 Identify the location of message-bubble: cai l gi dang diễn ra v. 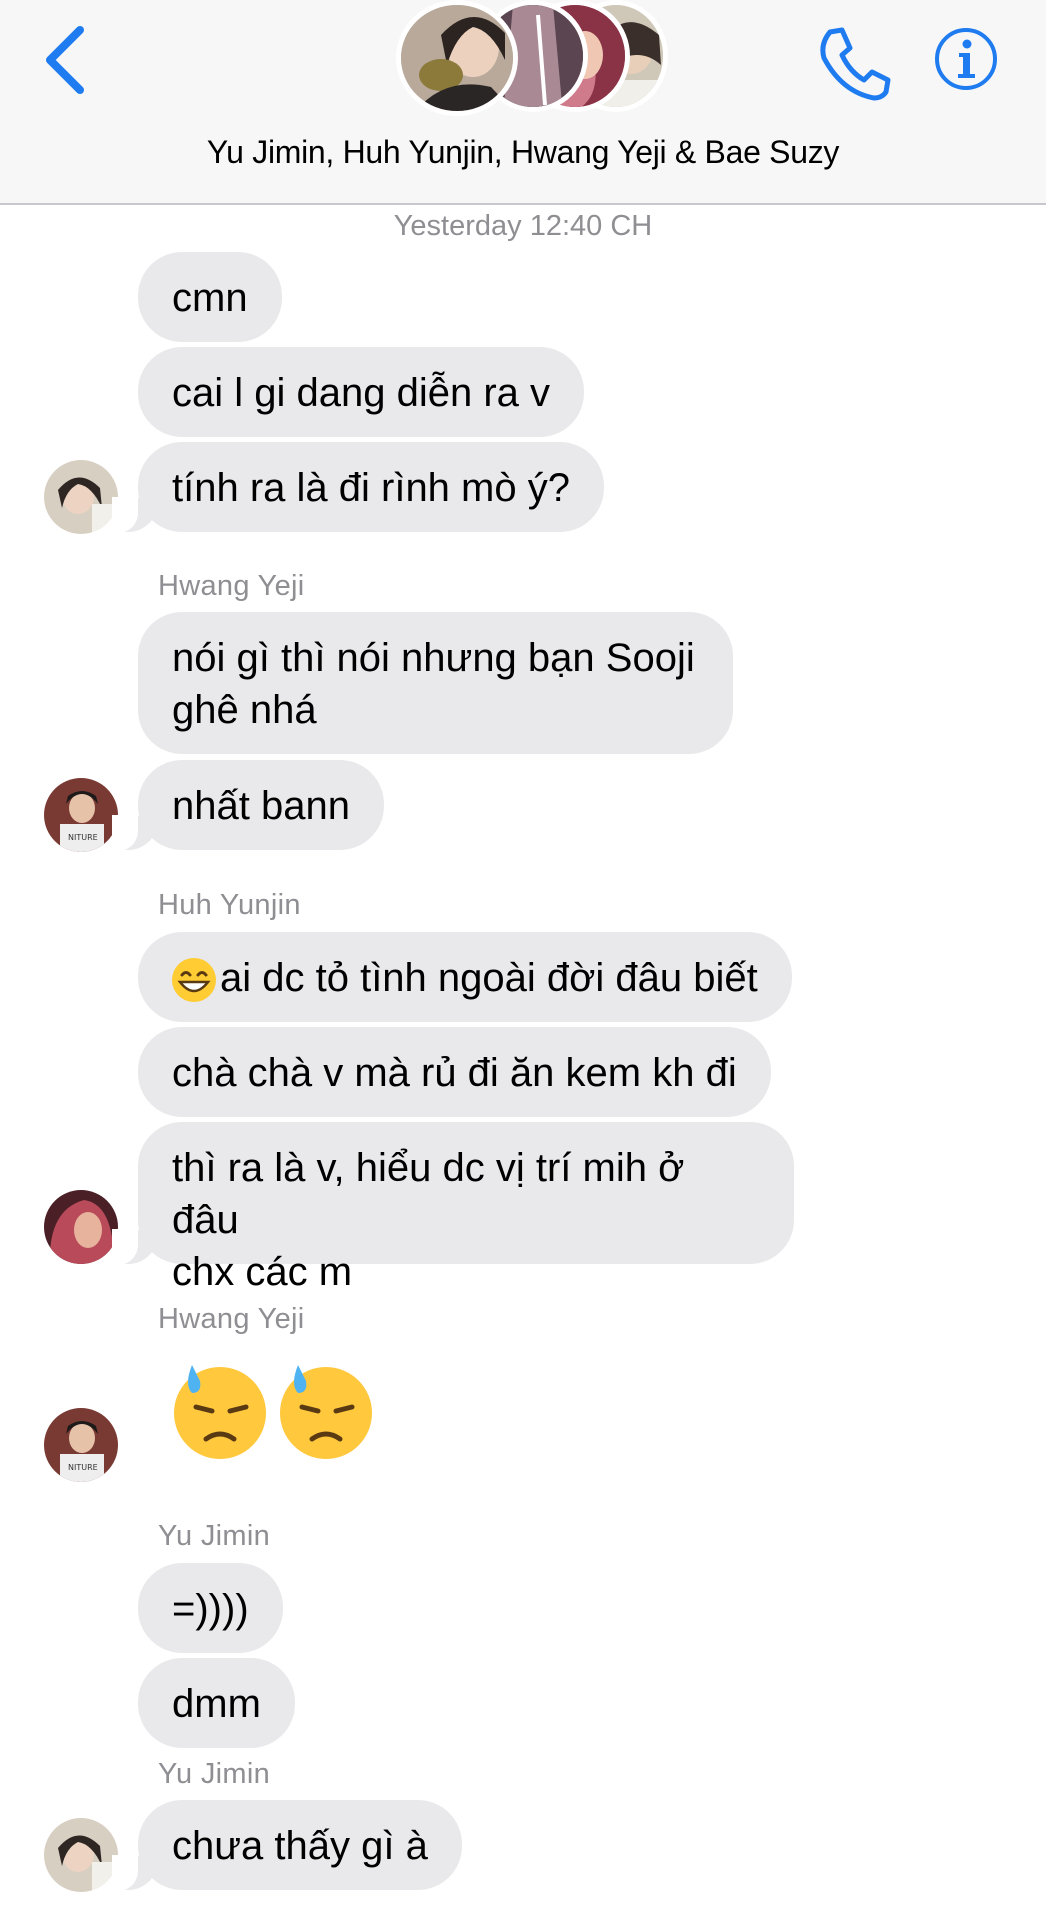
(361, 392).